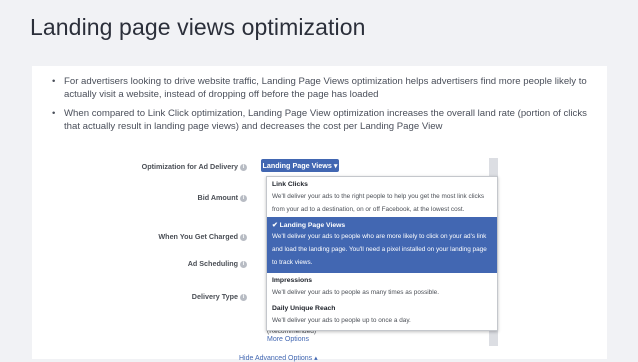 The image size is (638, 362). What do you see at coordinates (184, 296) in the screenshot?
I see `delivery-row-label: Delivery Type i` at bounding box center [184, 296].